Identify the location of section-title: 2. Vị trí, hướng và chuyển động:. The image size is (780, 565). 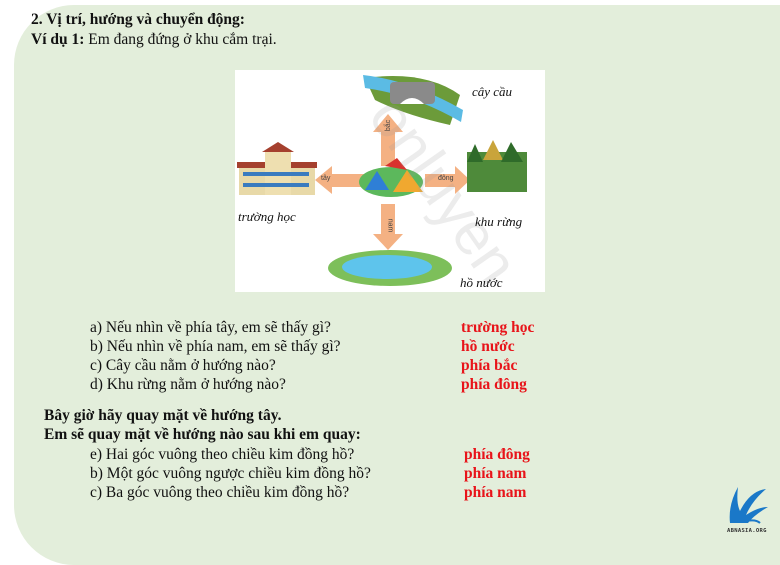
(138, 19).